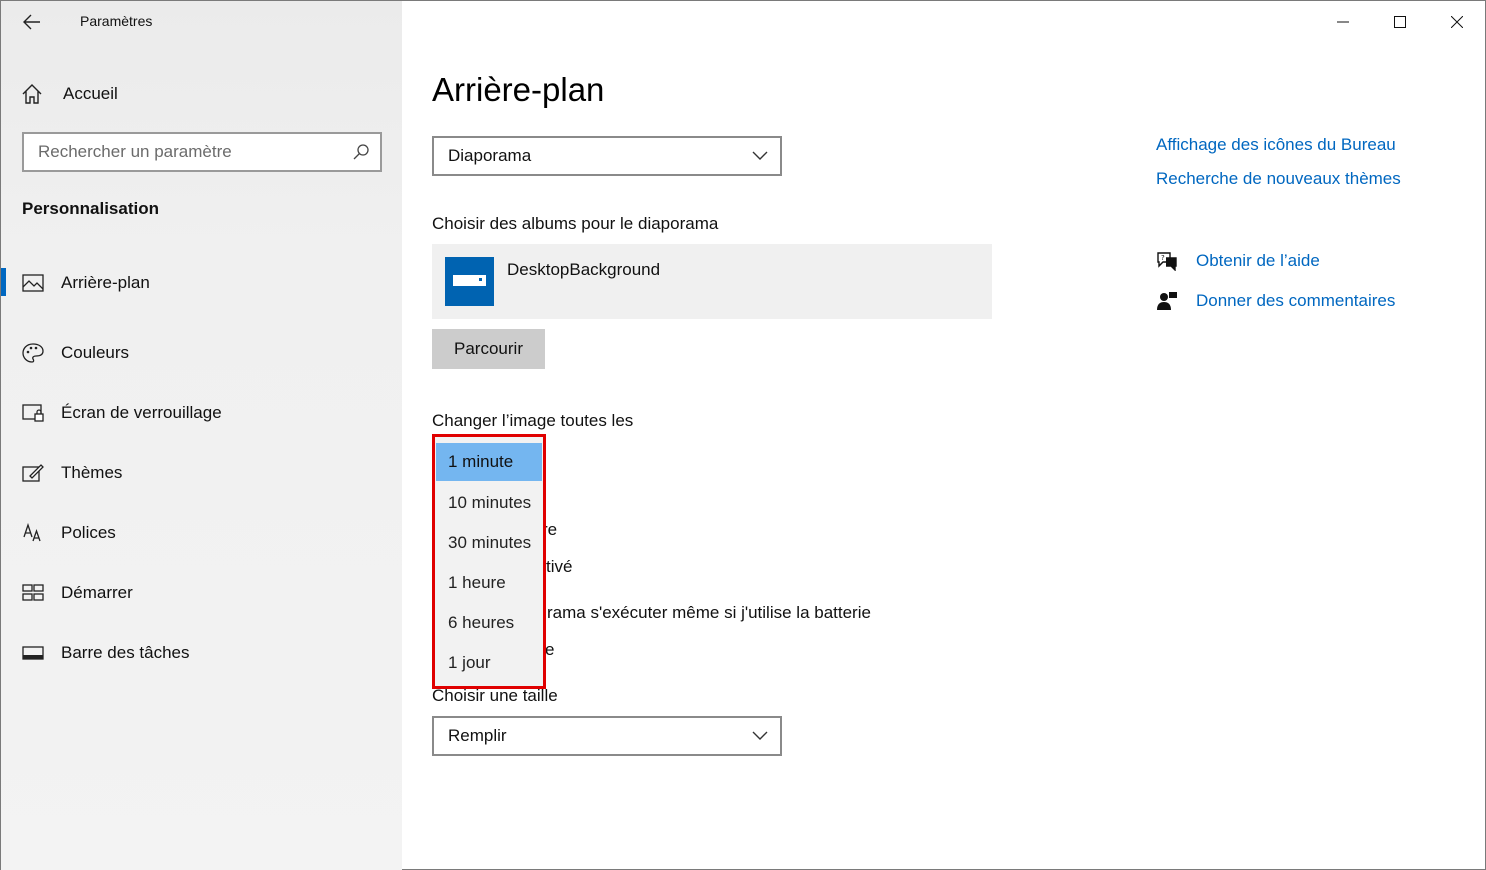  What do you see at coordinates (33, 653) in the screenshot?
I see `taskbar-icon` at bounding box center [33, 653].